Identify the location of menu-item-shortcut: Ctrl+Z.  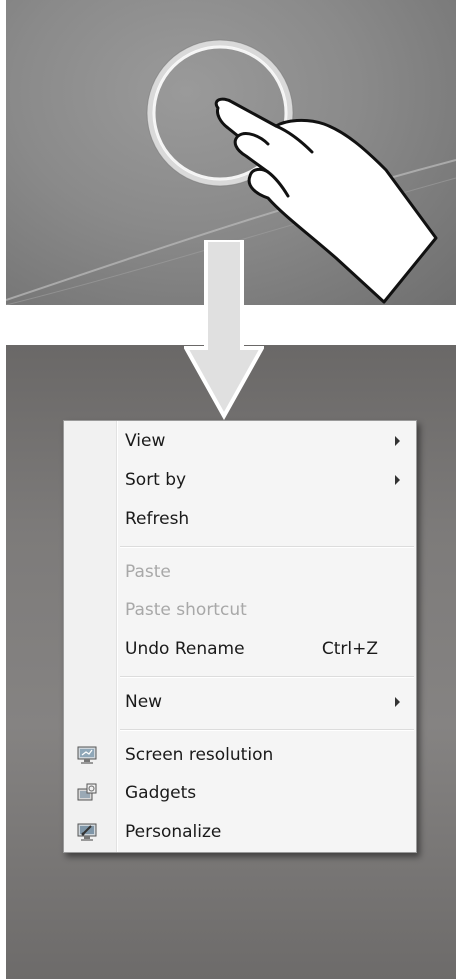
(349, 649).